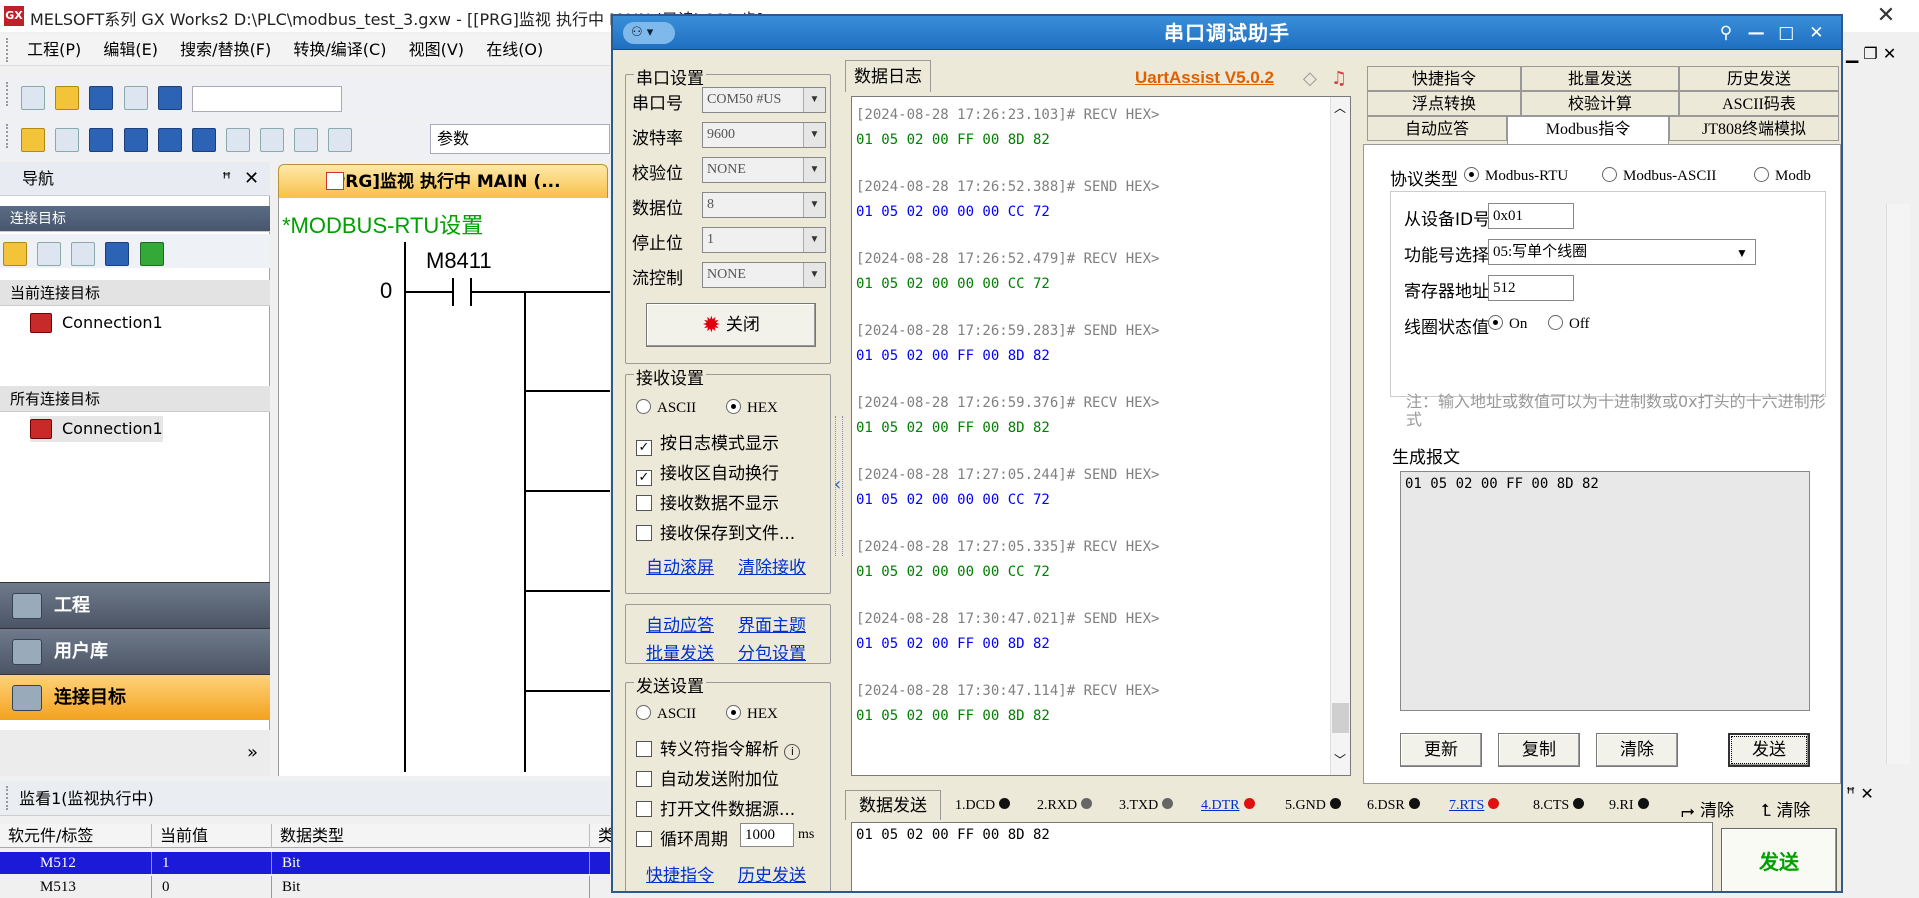 This screenshot has width=1919, height=898. What do you see at coordinates (1886, 16) in the screenshot?
I see `gx-close-button: ✕` at bounding box center [1886, 16].